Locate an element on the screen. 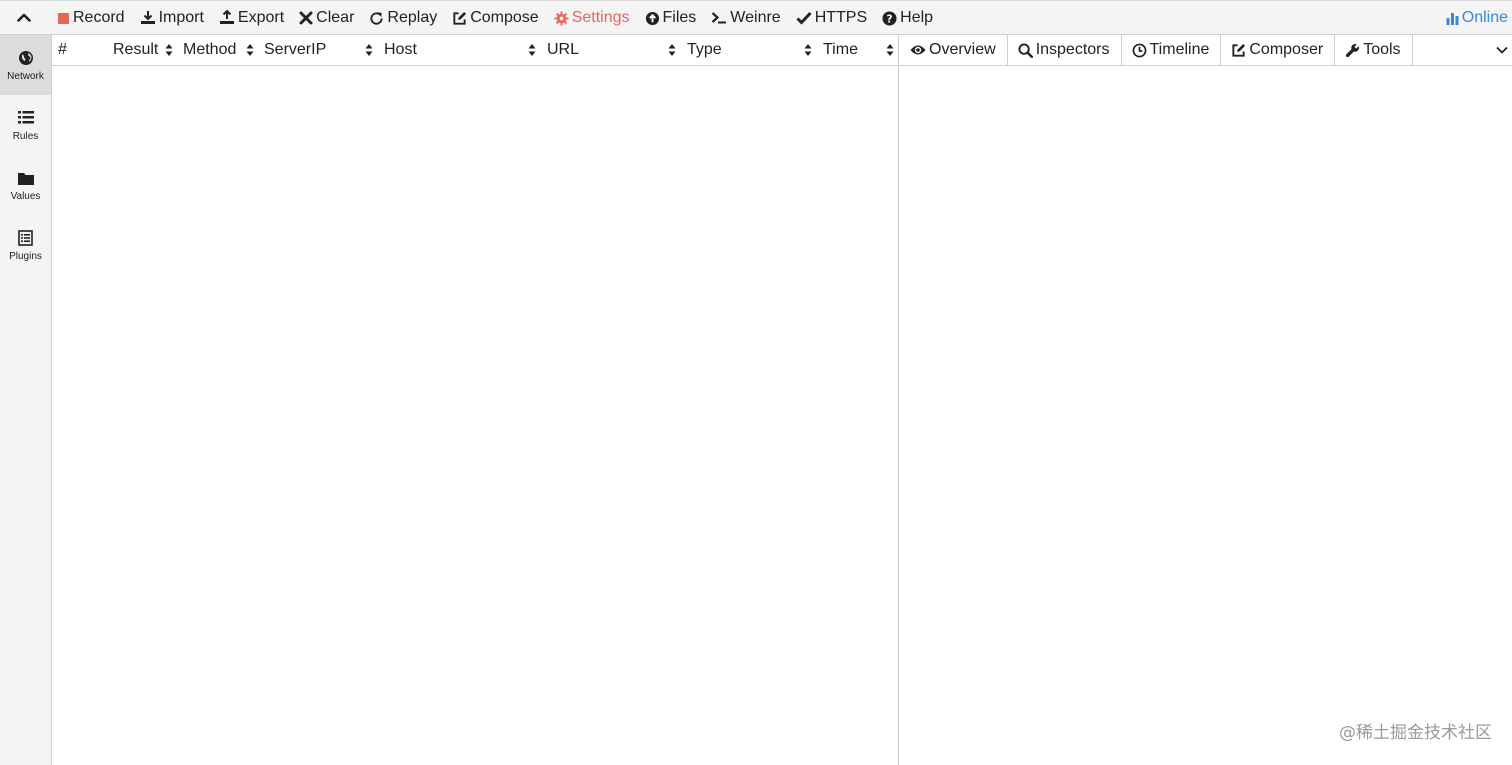 This screenshot has height=765, width=1512. tab-overview: Overview is located at coordinates (954, 50).